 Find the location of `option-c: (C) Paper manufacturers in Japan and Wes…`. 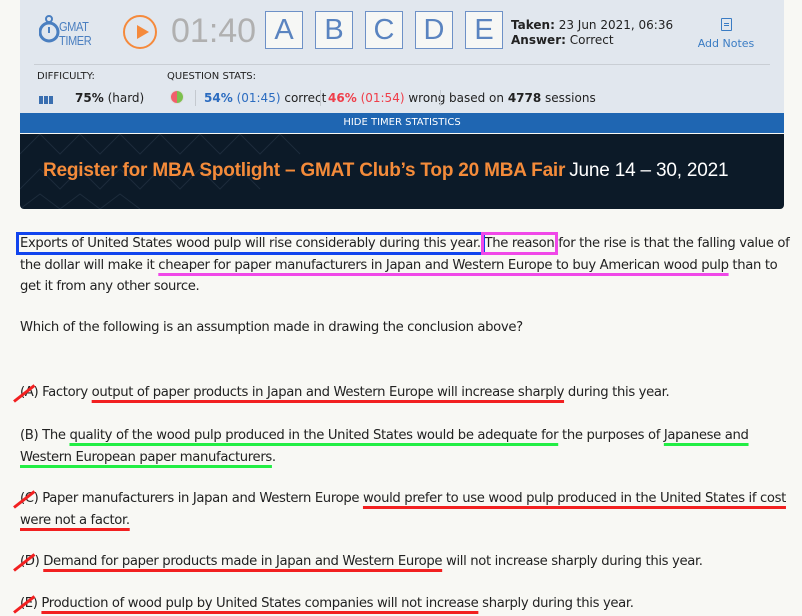

option-c: (C) Paper manufacturers in Japan and Wes… is located at coordinates (401, 509).